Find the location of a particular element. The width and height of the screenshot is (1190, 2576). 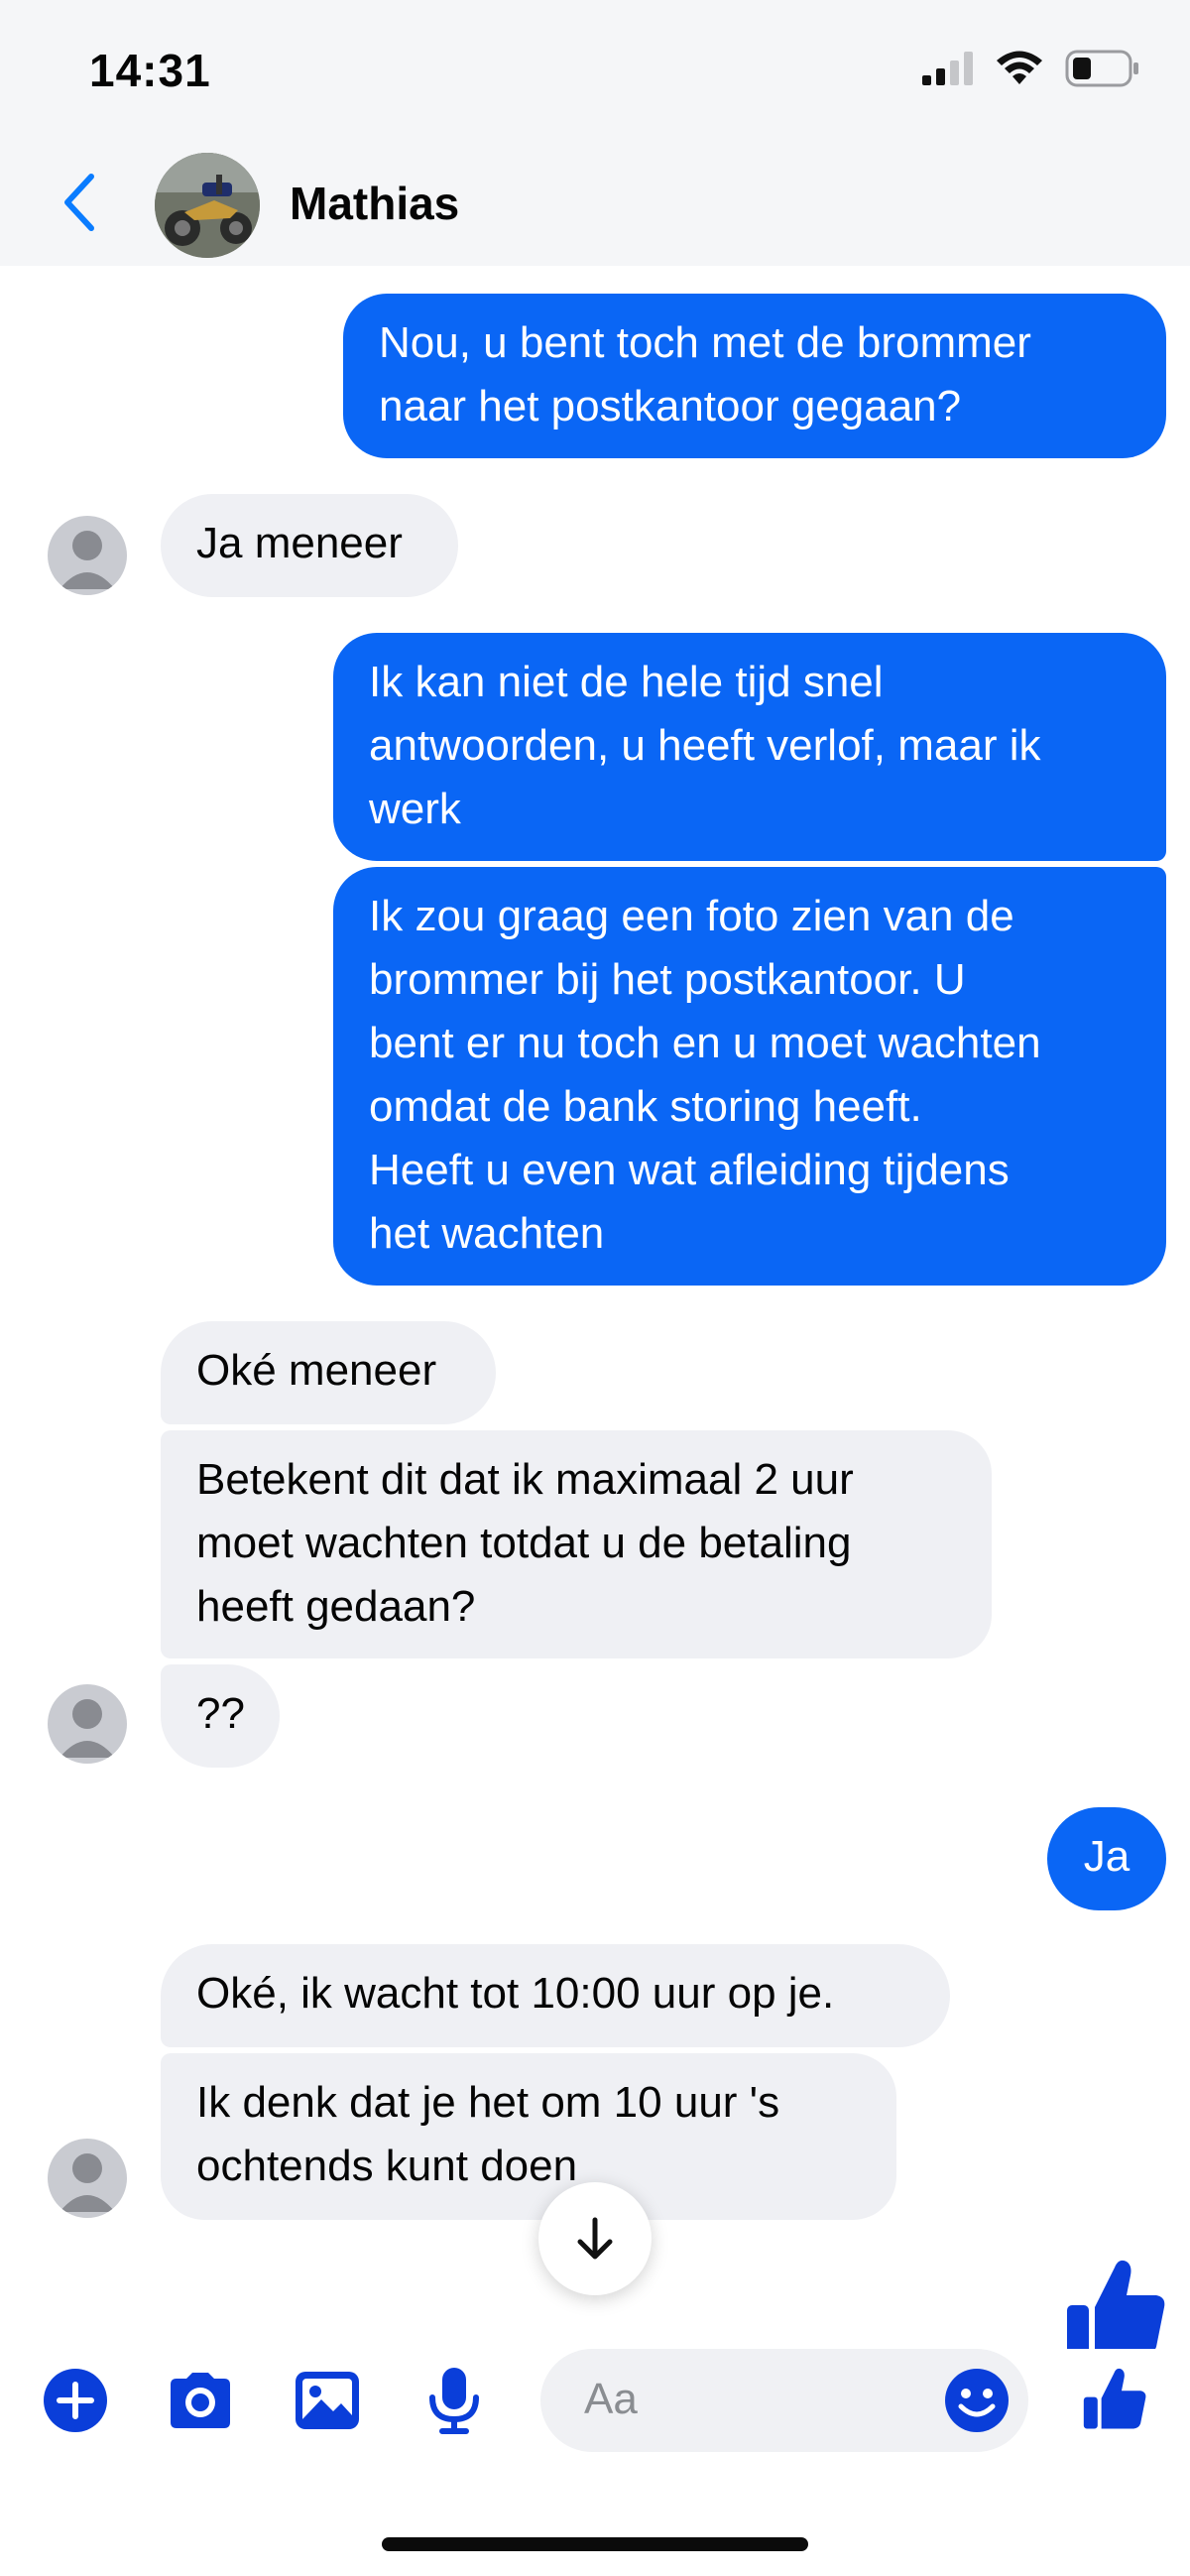

add-button is located at coordinates (75, 2400).